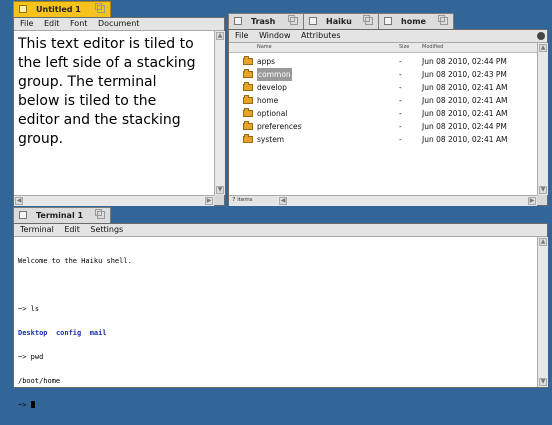 This screenshot has height=425, width=552. Describe the element at coordinates (321, 35) in the screenshot. I see `tracker-menu-attributes: Attributes` at that location.